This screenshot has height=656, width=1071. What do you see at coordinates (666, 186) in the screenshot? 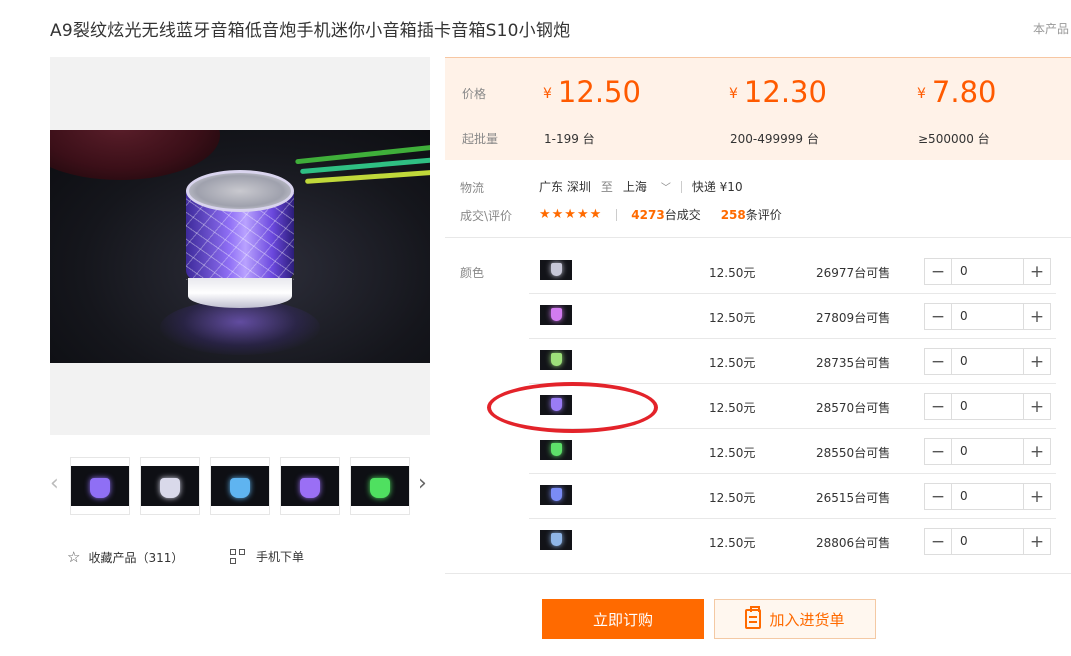
I see `chevron-down-icon: ﹀` at bounding box center [666, 186].